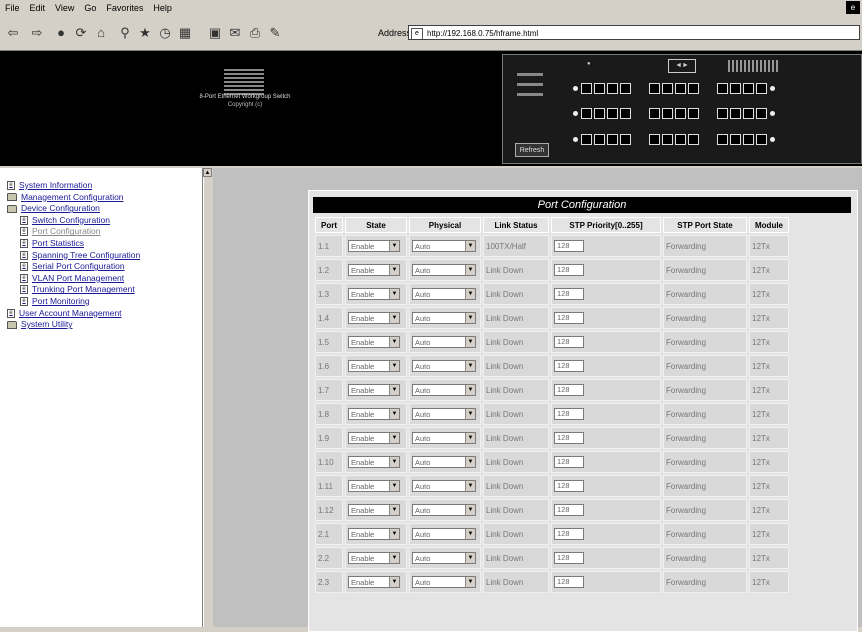  I want to click on nav-item-device-configuration: Device Configuration, so click(53, 208).